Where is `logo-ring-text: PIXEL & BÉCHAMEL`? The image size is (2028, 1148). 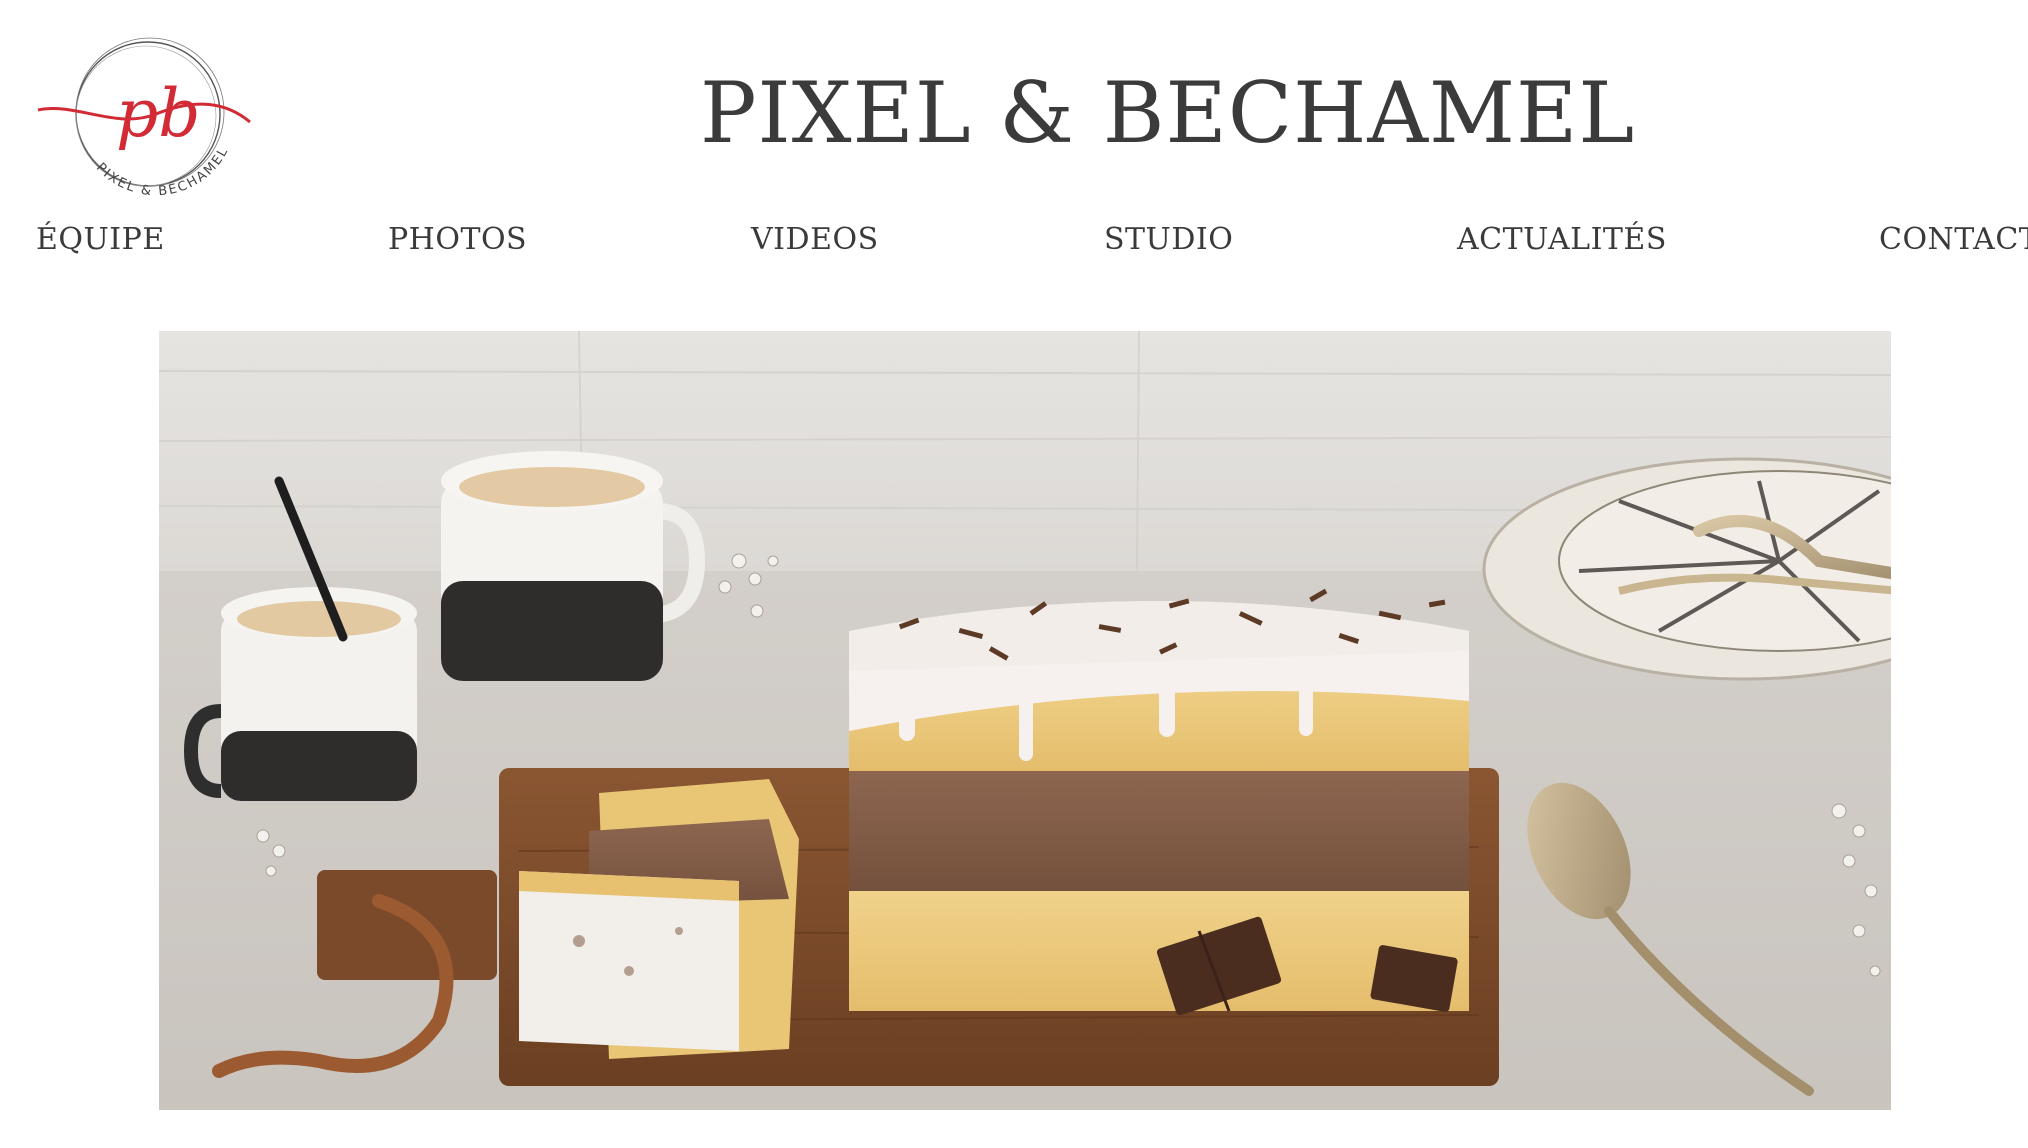 logo-ring-text: PIXEL & BÉCHAMEL is located at coordinates (161, 171).